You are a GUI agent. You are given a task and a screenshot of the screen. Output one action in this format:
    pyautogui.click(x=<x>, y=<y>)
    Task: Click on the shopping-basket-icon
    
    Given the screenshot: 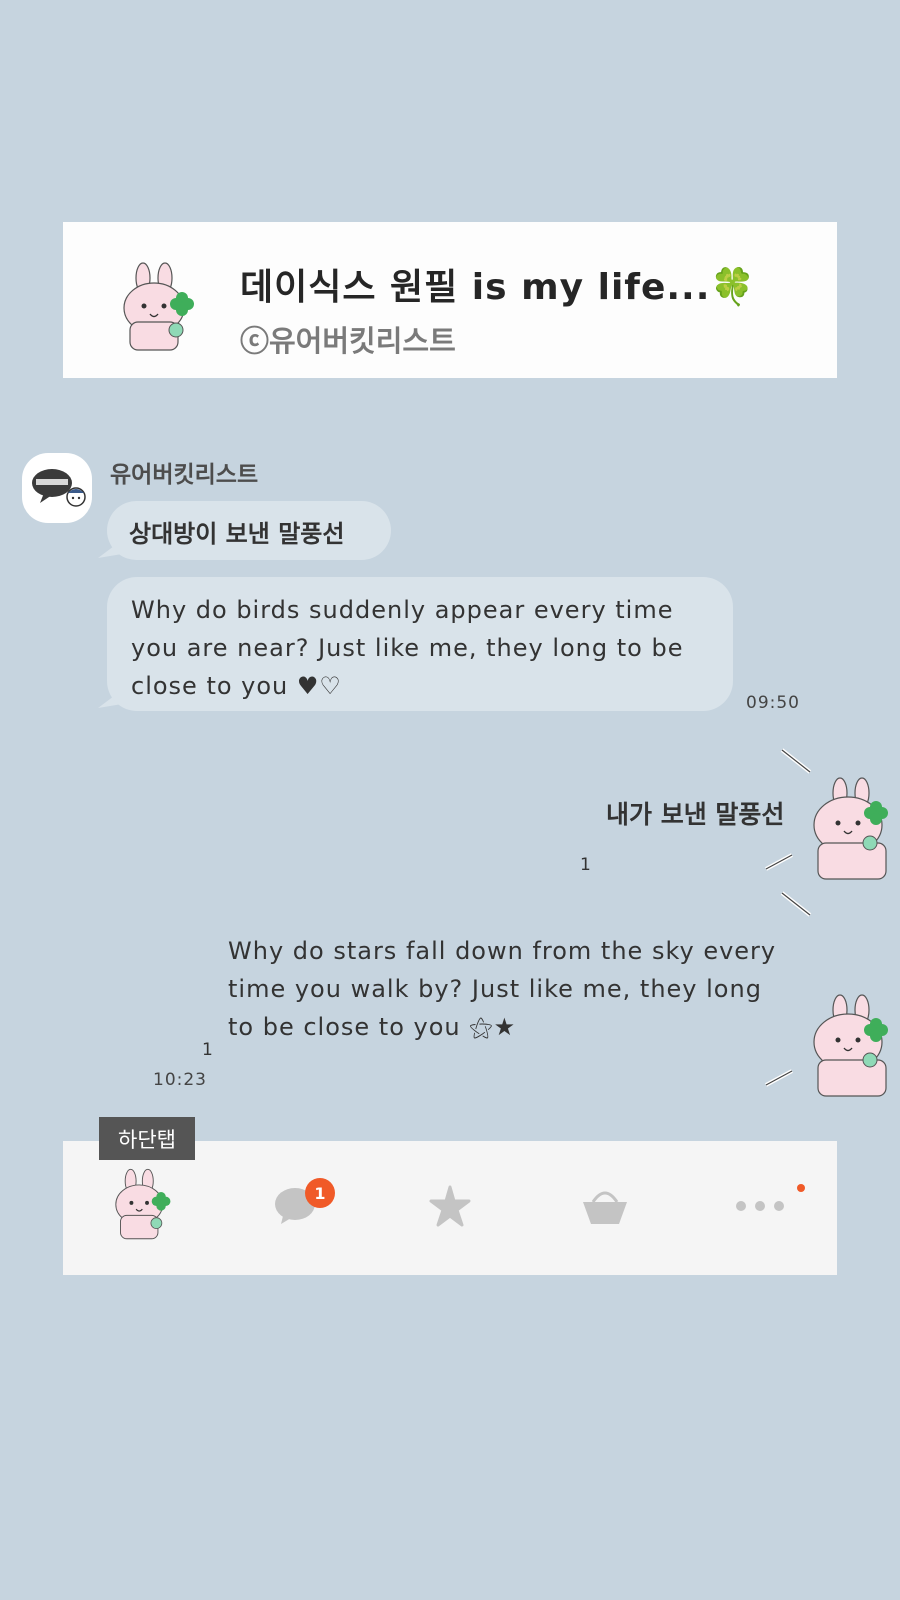 What is the action you would take?
    pyautogui.click(x=605, y=1207)
    